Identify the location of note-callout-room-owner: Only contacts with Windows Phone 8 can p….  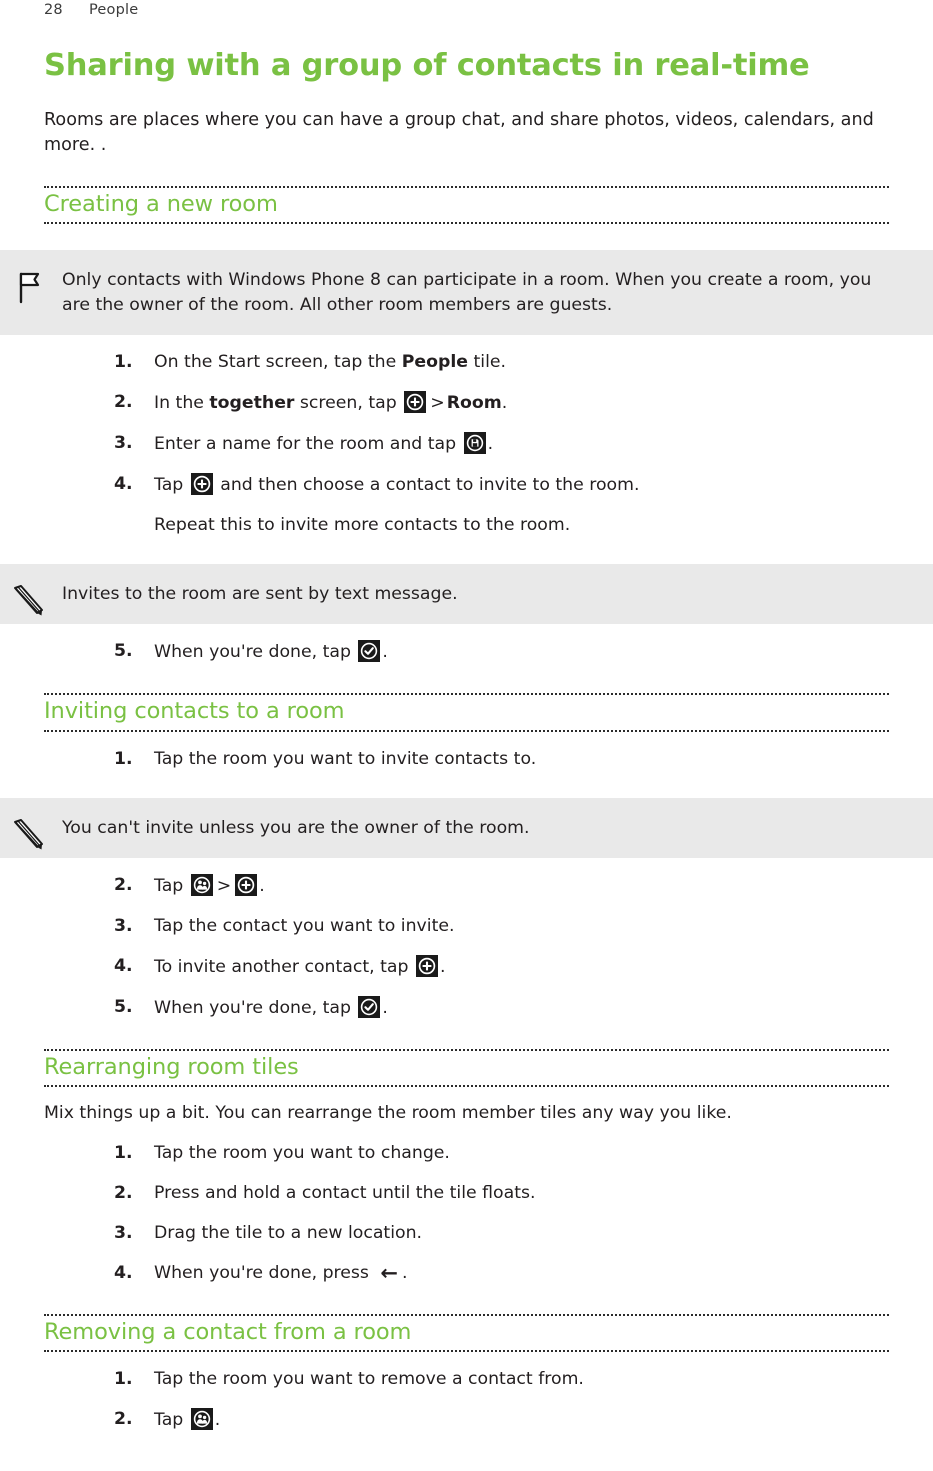
(466, 293).